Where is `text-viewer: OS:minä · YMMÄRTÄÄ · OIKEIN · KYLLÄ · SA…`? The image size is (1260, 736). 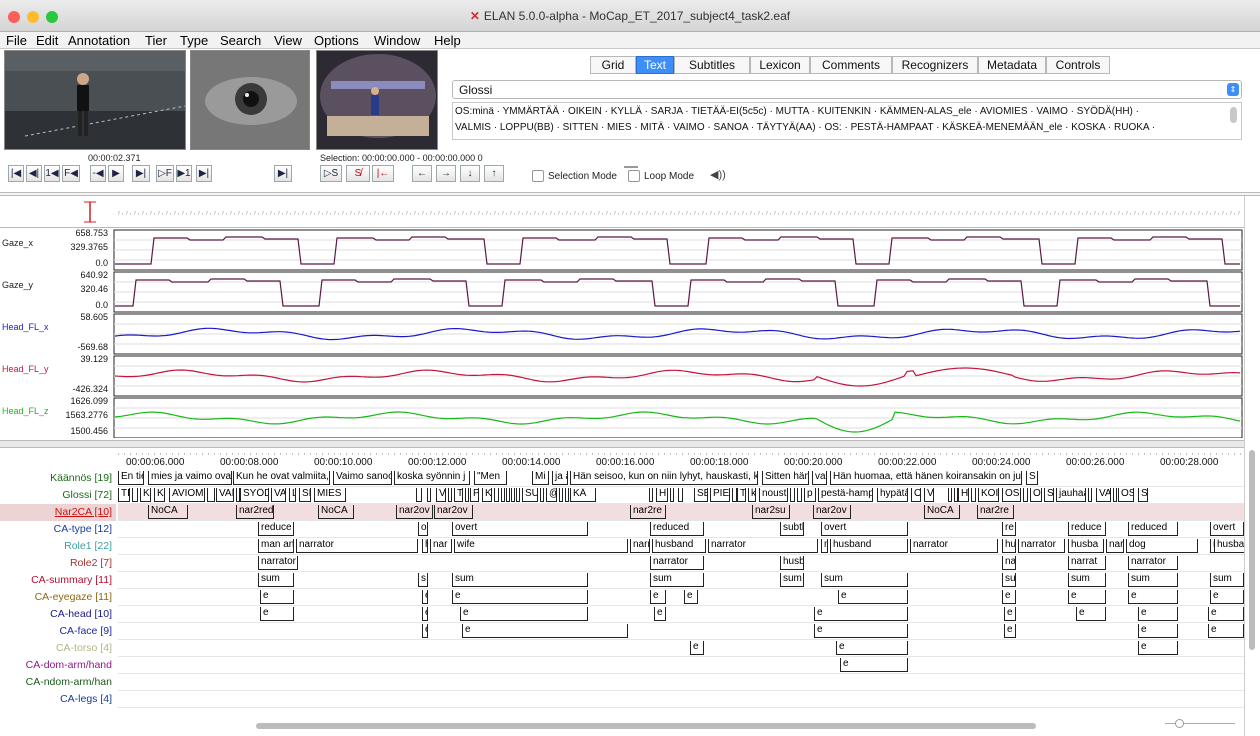
text-viewer: OS:minä · YMMÄRTÄÄ · OIKEIN · KYLLÄ · SA… is located at coordinates (847, 121).